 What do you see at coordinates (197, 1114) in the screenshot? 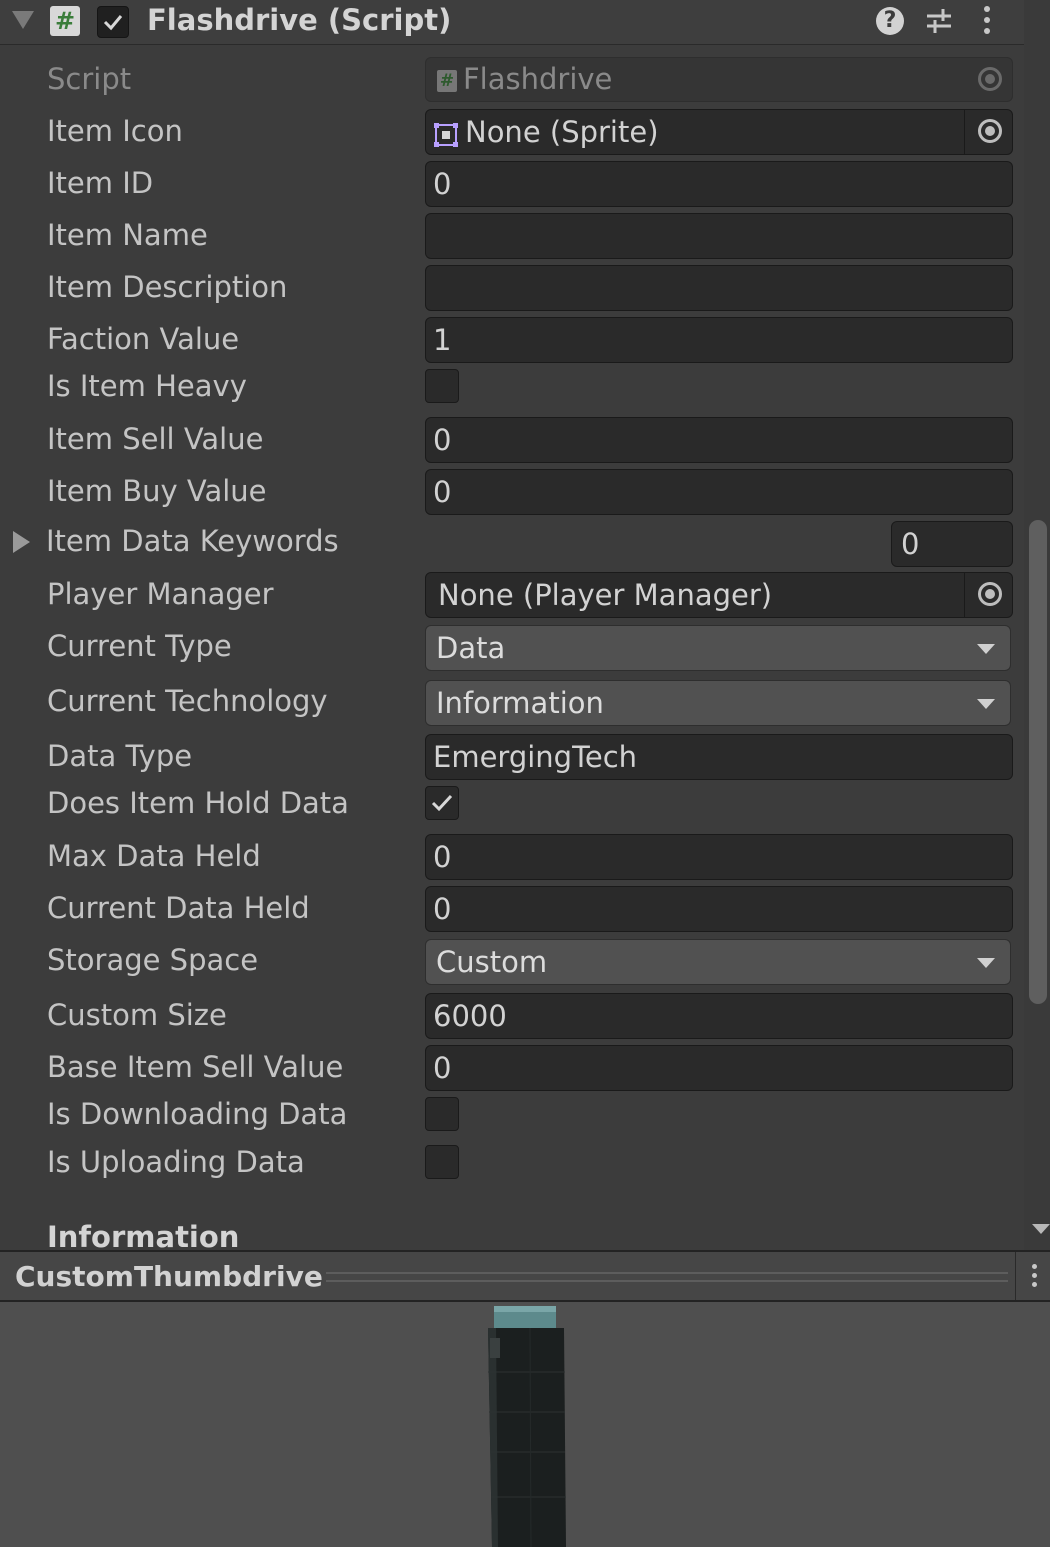
I see `is-downloading-data-label: Is Downloading Data` at bounding box center [197, 1114].